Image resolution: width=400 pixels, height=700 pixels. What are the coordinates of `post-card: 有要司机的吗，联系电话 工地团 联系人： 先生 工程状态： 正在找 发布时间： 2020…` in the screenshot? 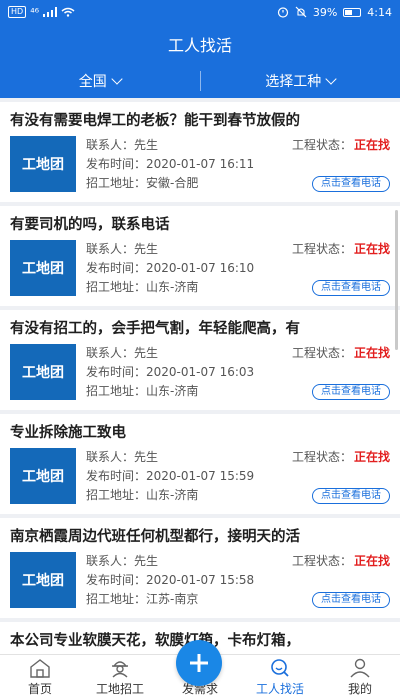 It's located at (200, 256).